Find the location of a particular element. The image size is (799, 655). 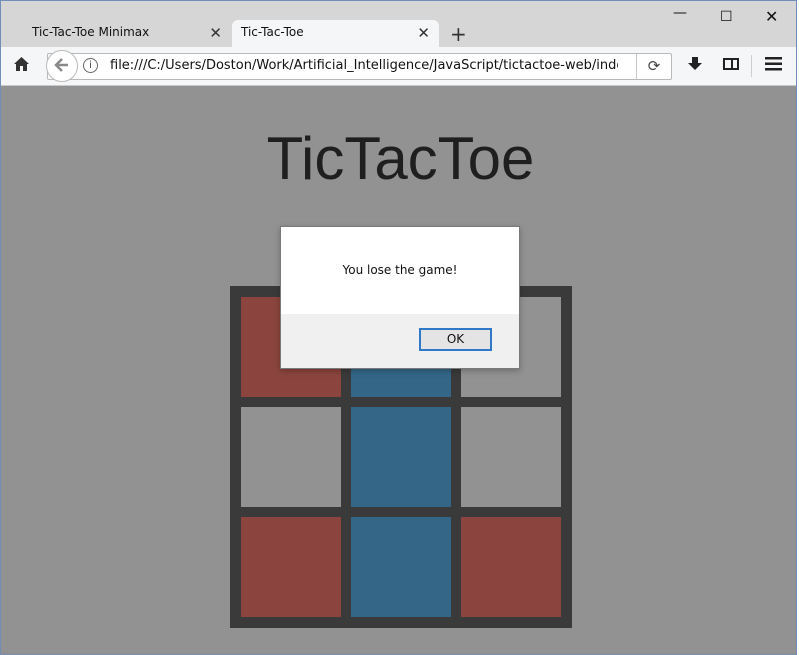

download-icon is located at coordinates (695, 66).